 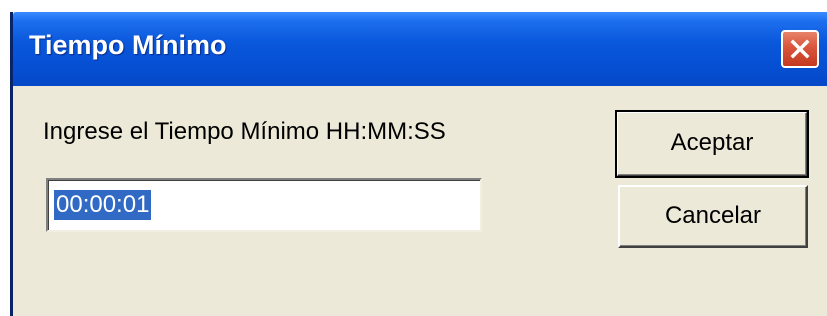 What do you see at coordinates (713, 216) in the screenshot?
I see `cancel-button: Cancelar` at bounding box center [713, 216].